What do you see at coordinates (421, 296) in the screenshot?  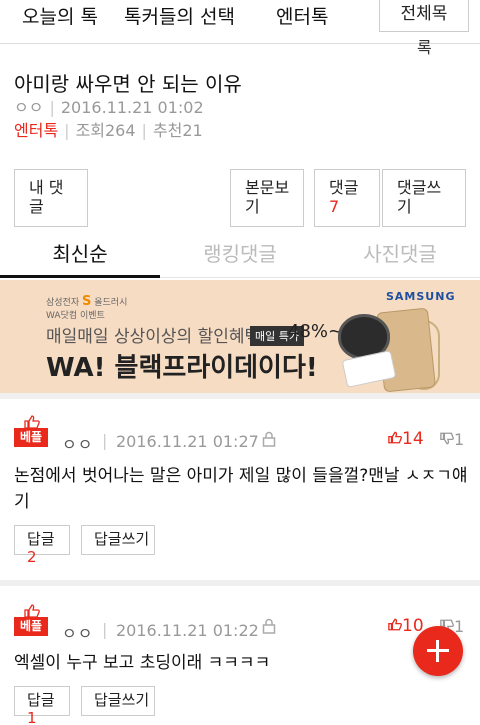 I see `samsung-logo: SAMSUNG` at bounding box center [421, 296].